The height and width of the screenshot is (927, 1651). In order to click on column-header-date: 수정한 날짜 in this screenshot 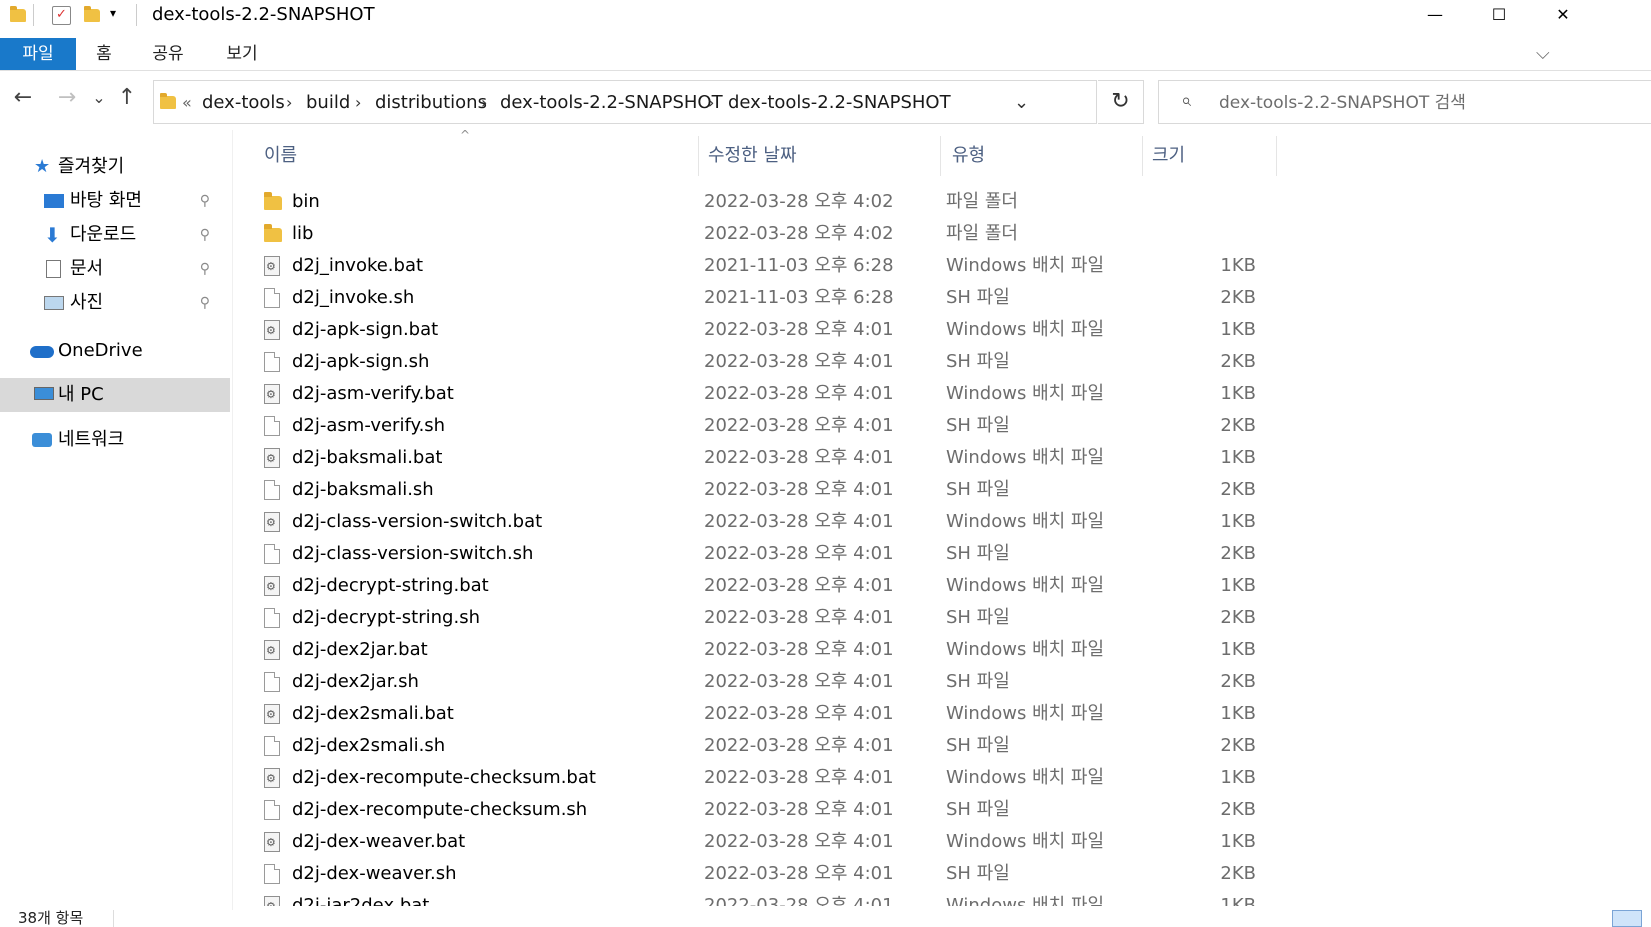, I will do `click(818, 156)`.